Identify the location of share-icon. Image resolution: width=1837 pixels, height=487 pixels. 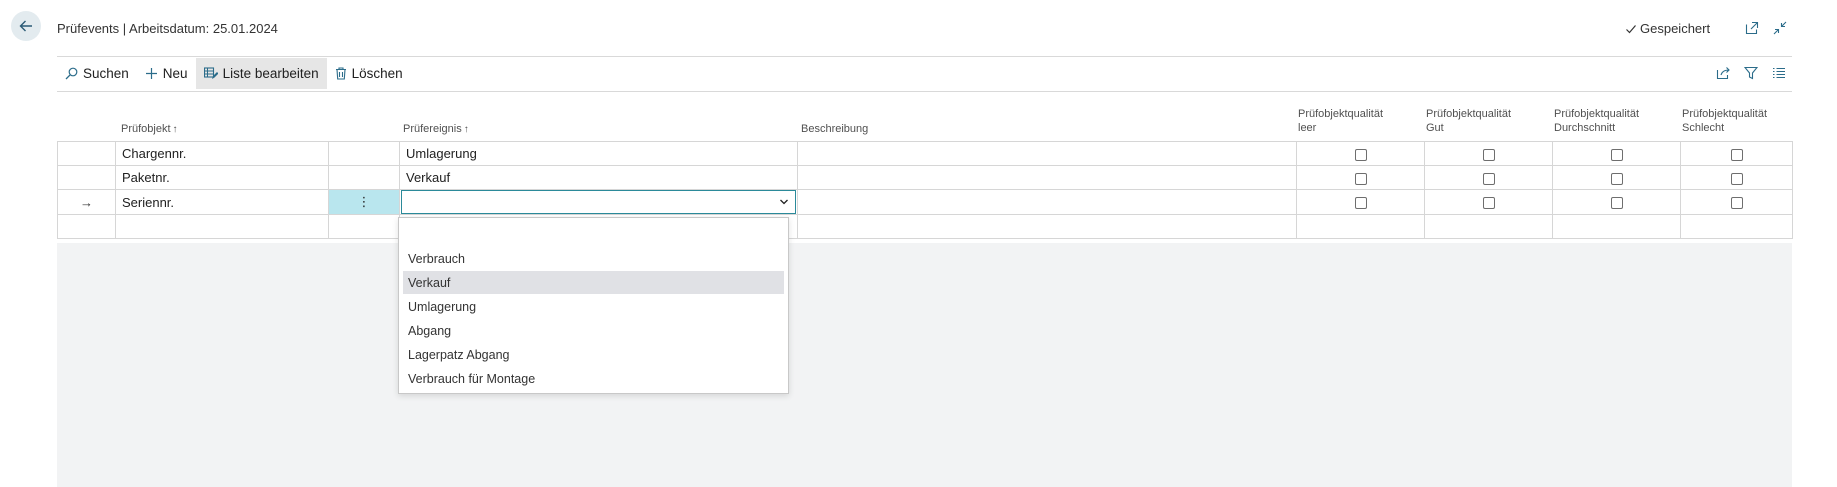
(1723, 73).